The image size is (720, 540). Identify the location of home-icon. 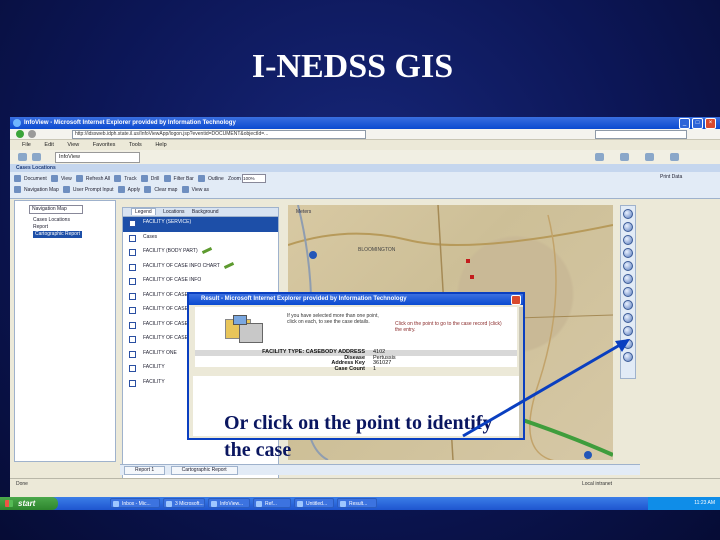
(599, 157).